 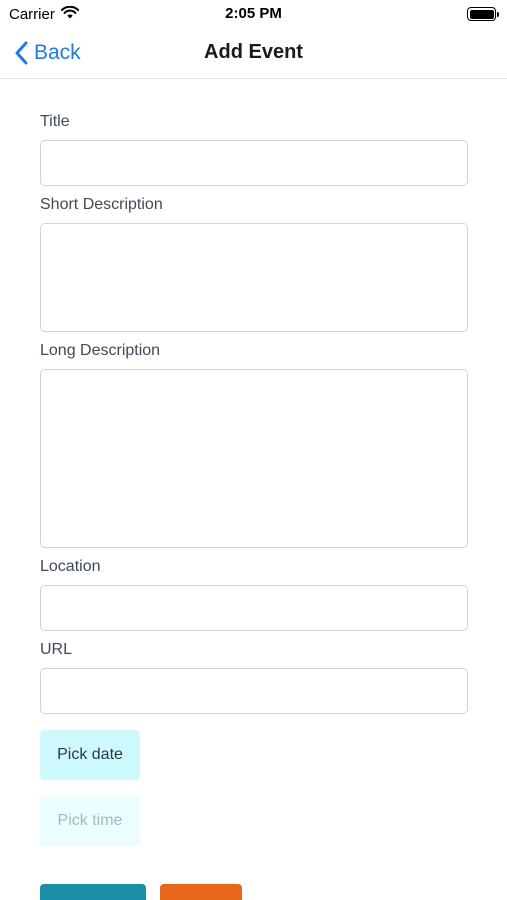 What do you see at coordinates (254, 277) in the screenshot?
I see `short-description-input` at bounding box center [254, 277].